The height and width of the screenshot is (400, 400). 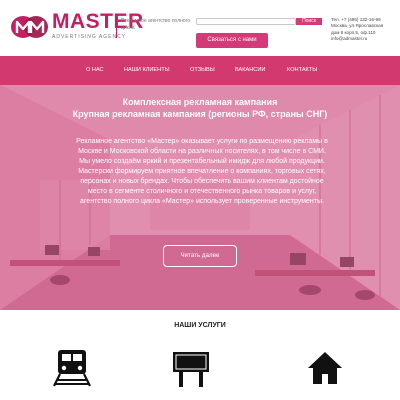 I want to click on search-input, so click(x=246, y=21).